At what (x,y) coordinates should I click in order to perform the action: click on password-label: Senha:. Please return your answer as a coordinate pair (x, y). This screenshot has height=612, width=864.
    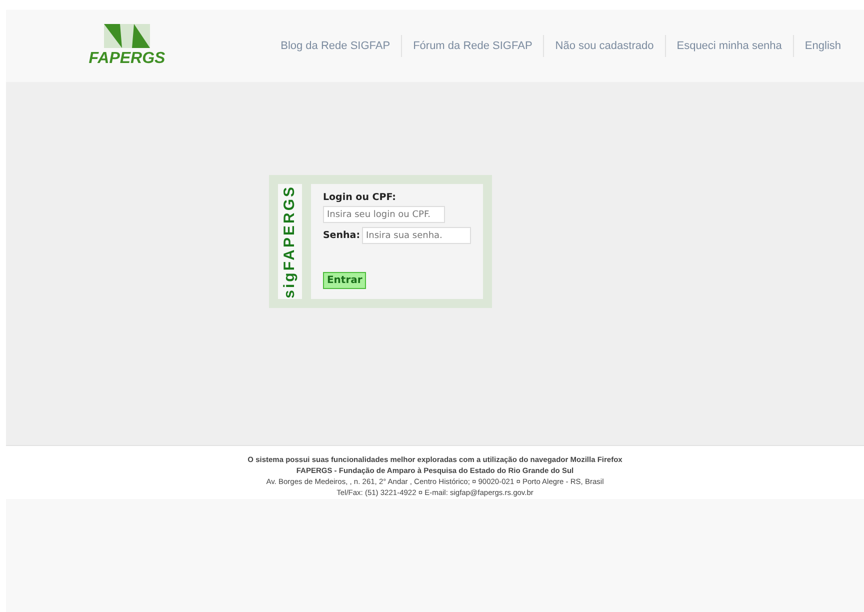
    Looking at the image, I should click on (341, 235).